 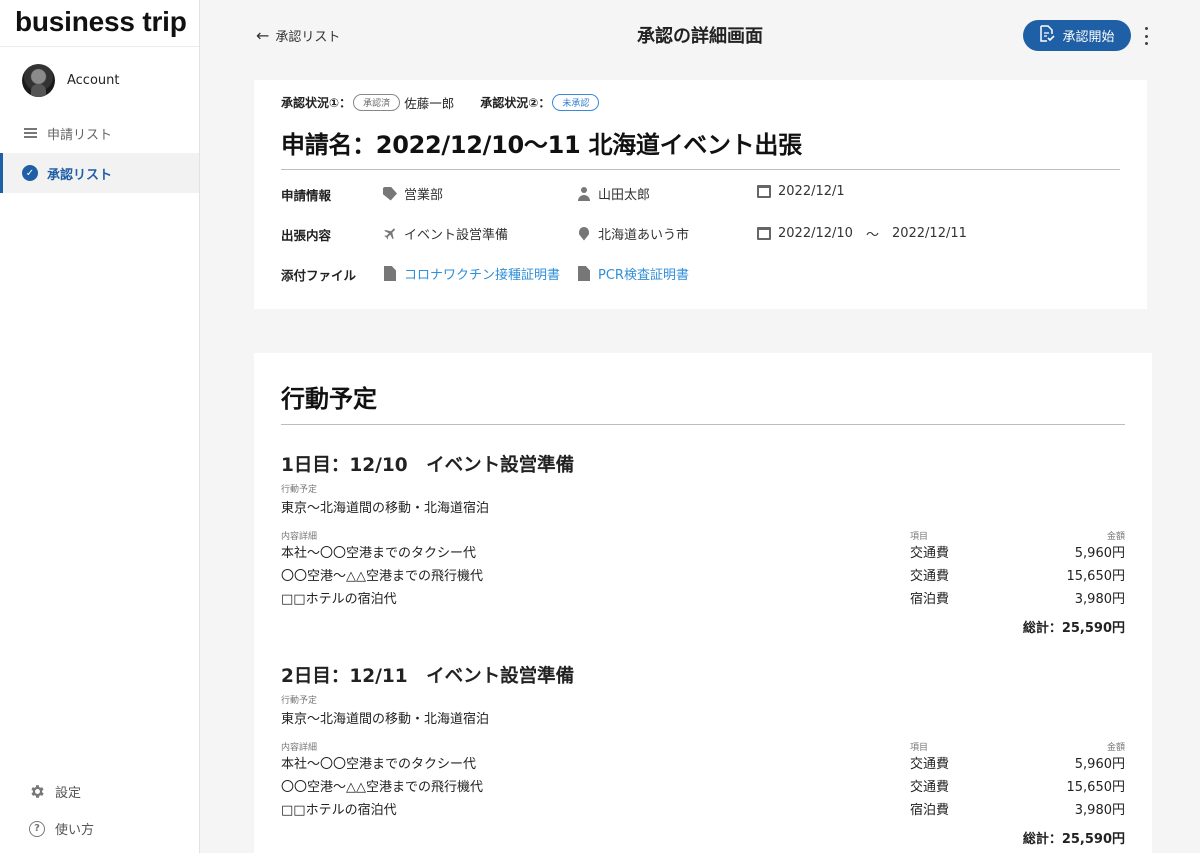 I want to click on sidebar-item-label: 申請リスト, so click(x=80, y=135).